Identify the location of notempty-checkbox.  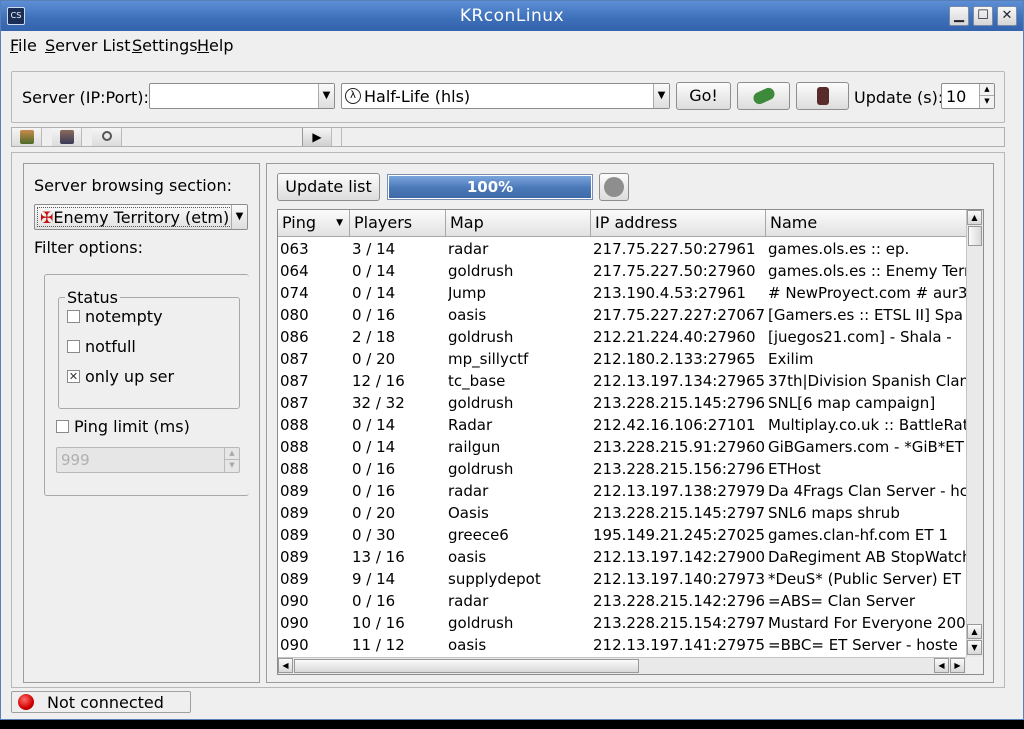
(73, 316).